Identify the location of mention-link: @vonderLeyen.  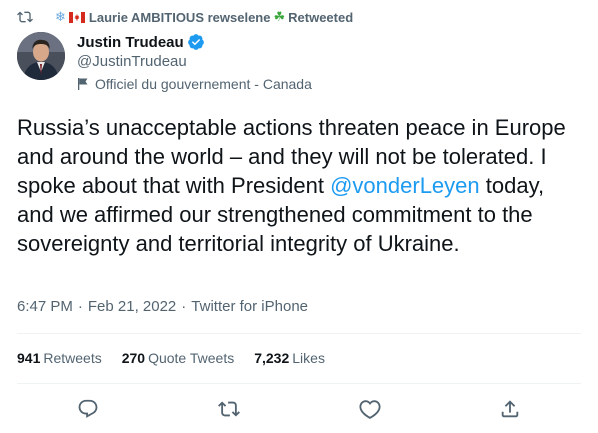
(405, 185).